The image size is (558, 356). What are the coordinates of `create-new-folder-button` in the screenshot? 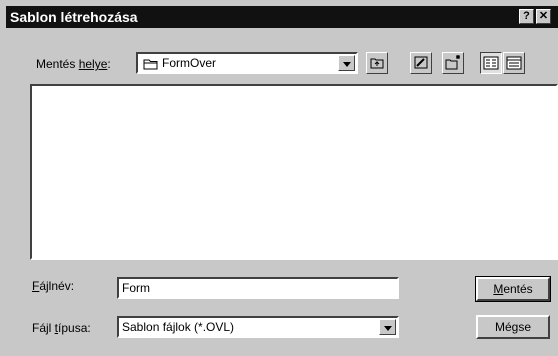 It's located at (453, 63).